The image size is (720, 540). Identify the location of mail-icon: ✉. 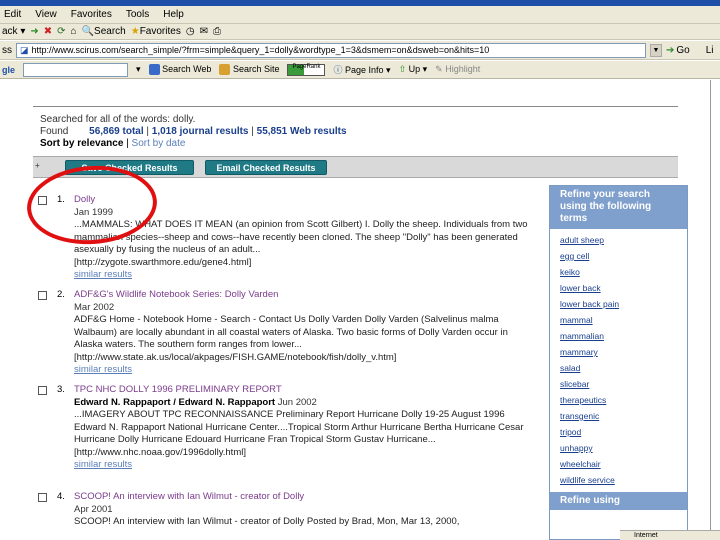
(204, 31).